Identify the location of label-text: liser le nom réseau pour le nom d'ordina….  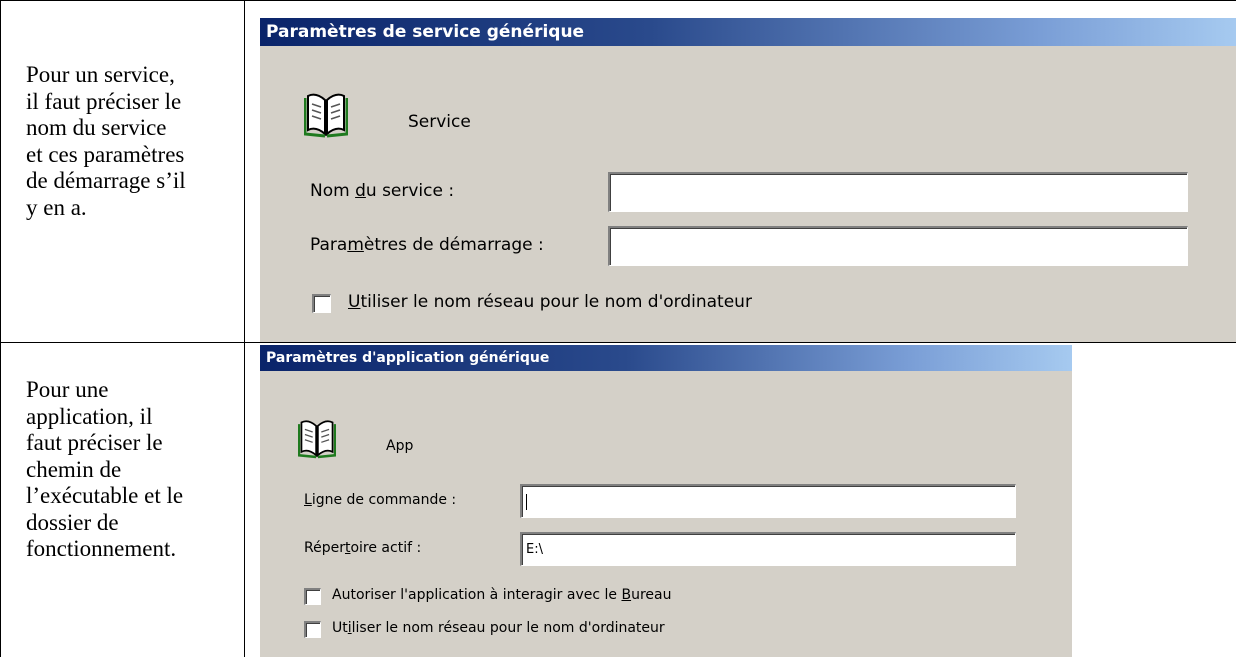
(508, 628).